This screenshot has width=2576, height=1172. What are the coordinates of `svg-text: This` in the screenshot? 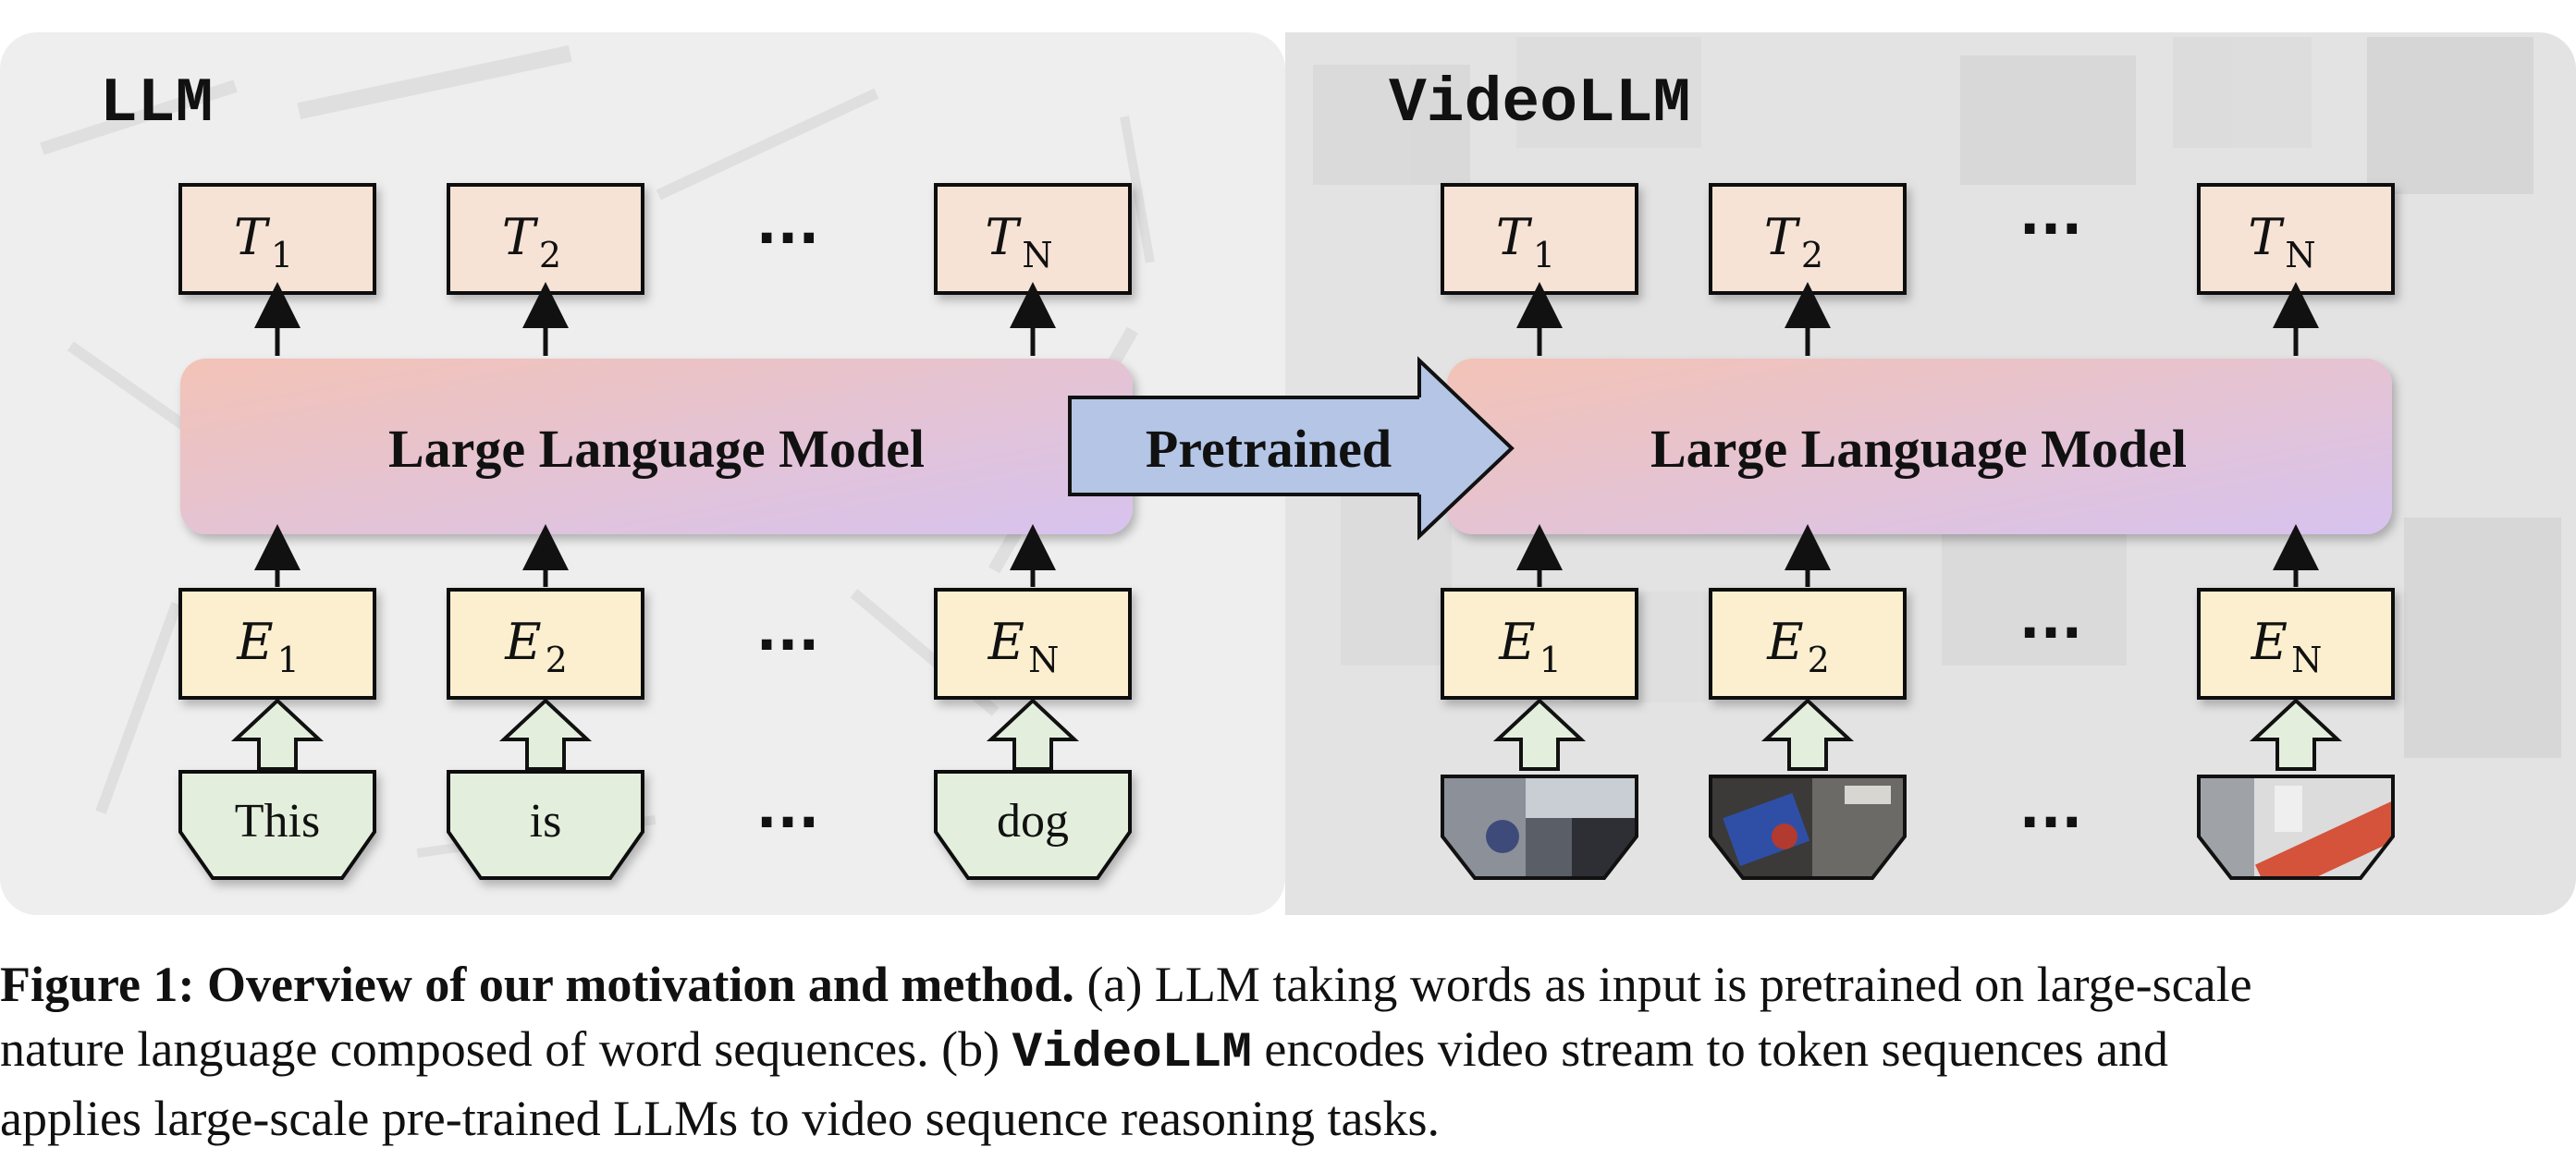 It's located at (278, 822).